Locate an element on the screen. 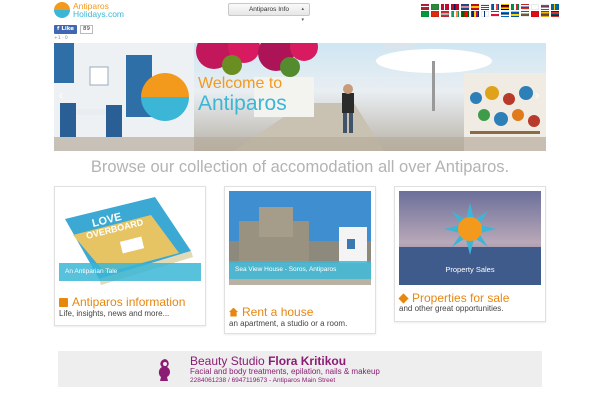  banner-title-name: Flora Kritikou is located at coordinates (307, 361).